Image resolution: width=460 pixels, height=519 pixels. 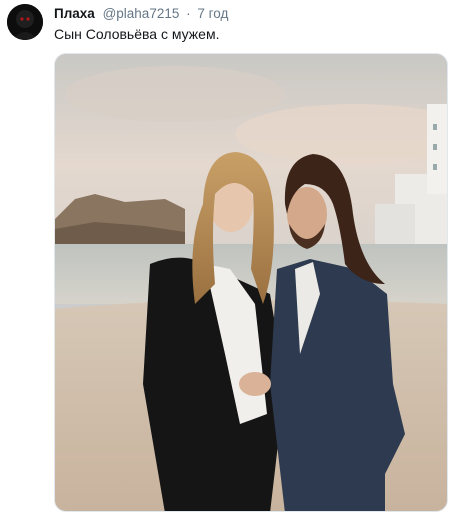 I want to click on timestamp: 7 год, so click(x=212, y=13).